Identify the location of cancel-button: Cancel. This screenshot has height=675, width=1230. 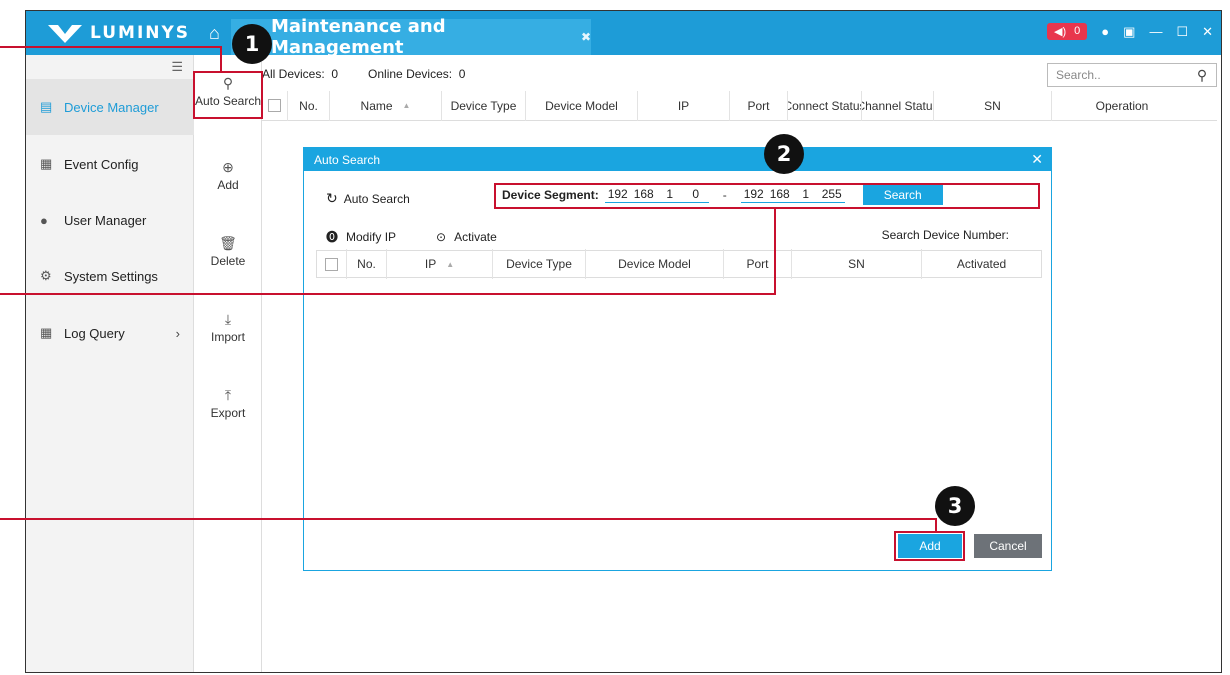
(1008, 546).